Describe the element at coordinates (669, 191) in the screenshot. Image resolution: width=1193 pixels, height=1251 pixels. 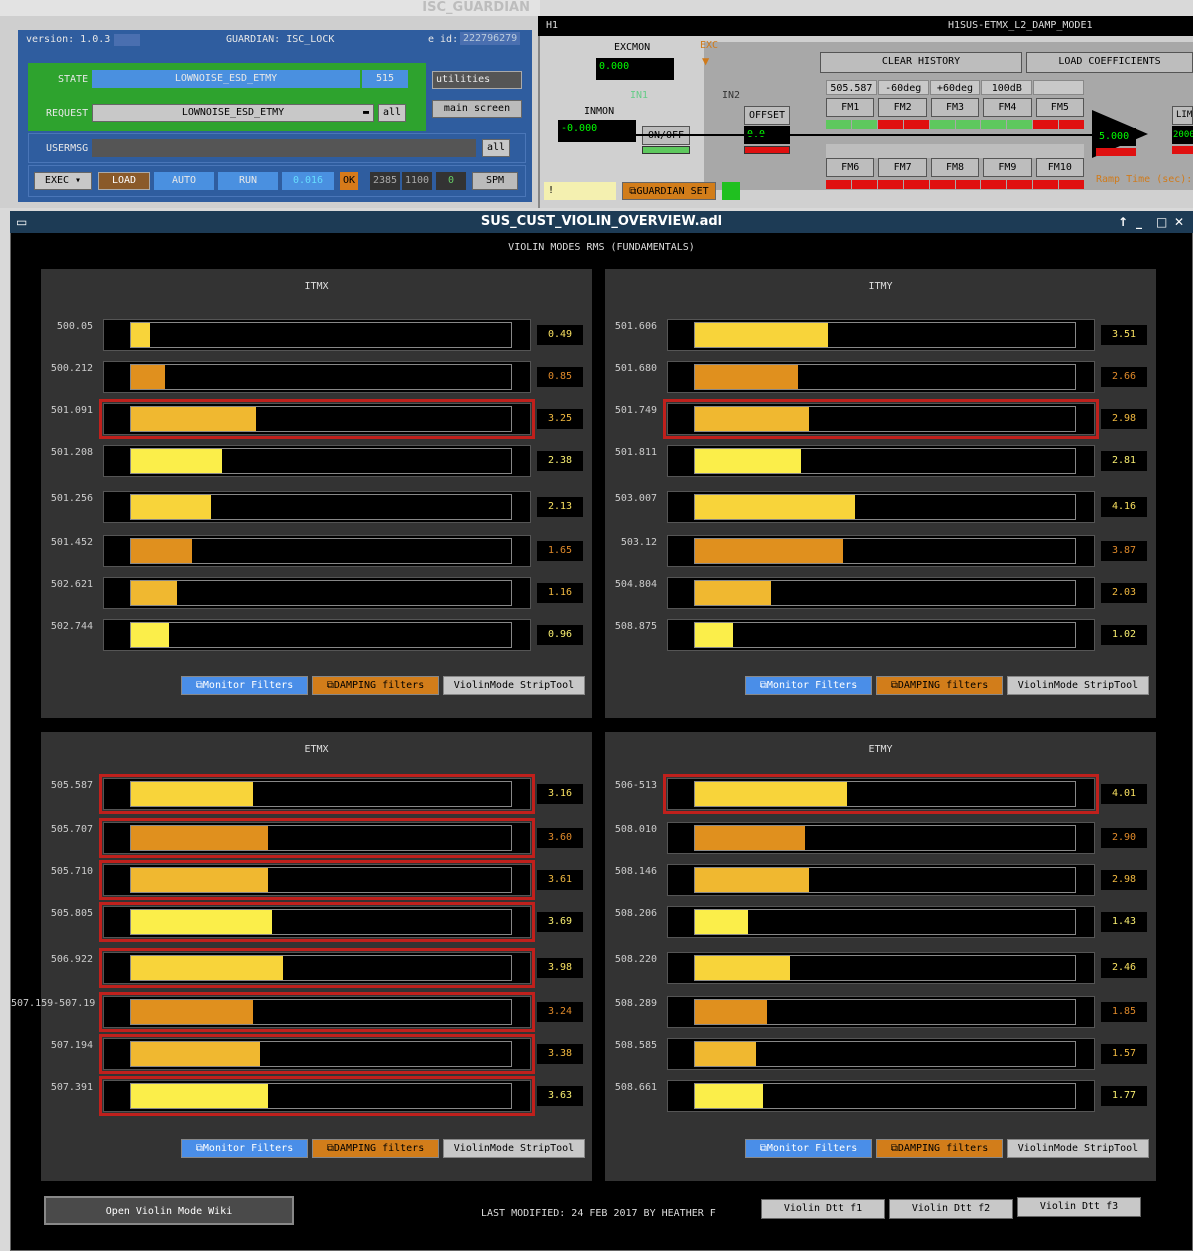
I see `guardian-set-button: ⧉GUARDIAN SET` at that location.